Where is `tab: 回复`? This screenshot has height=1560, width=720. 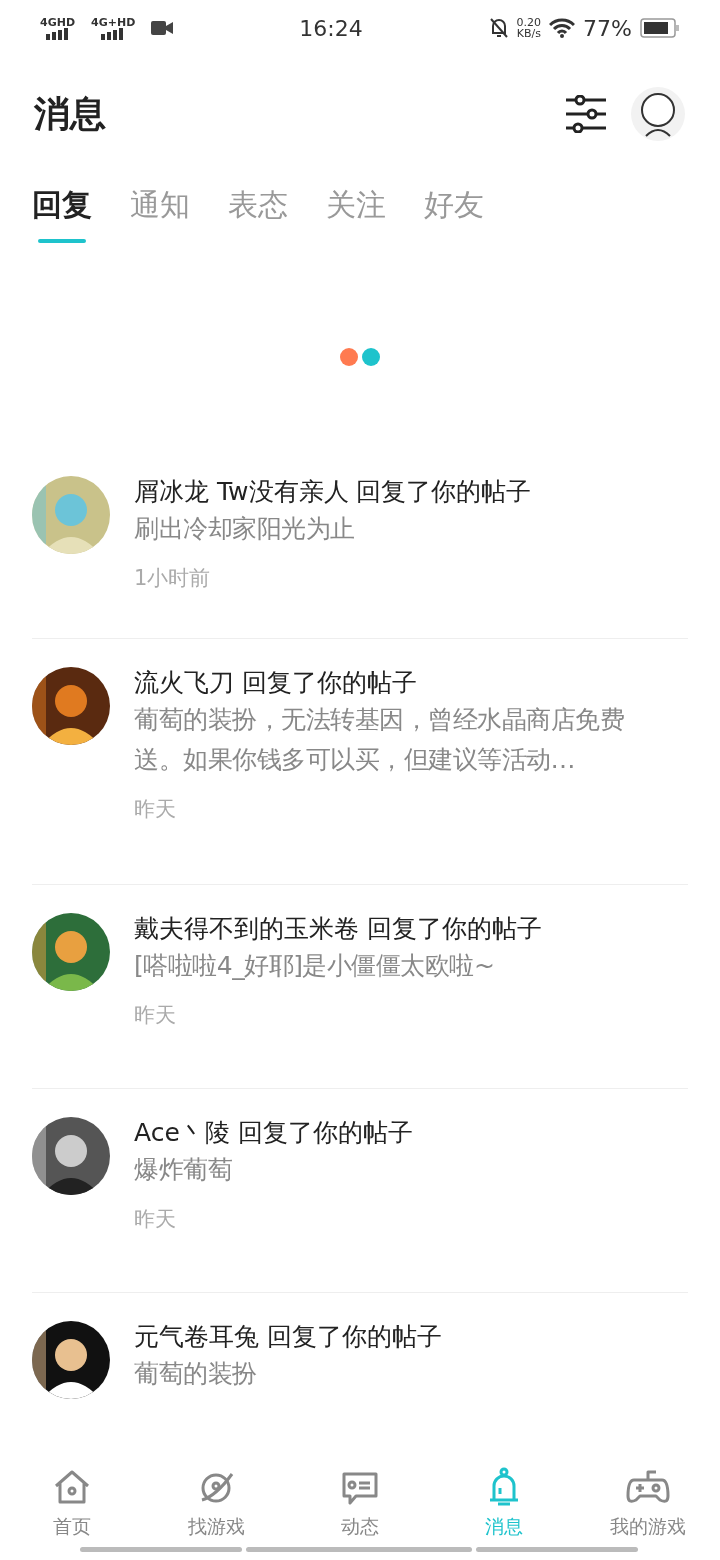
tab: 回复 is located at coordinates (62, 212).